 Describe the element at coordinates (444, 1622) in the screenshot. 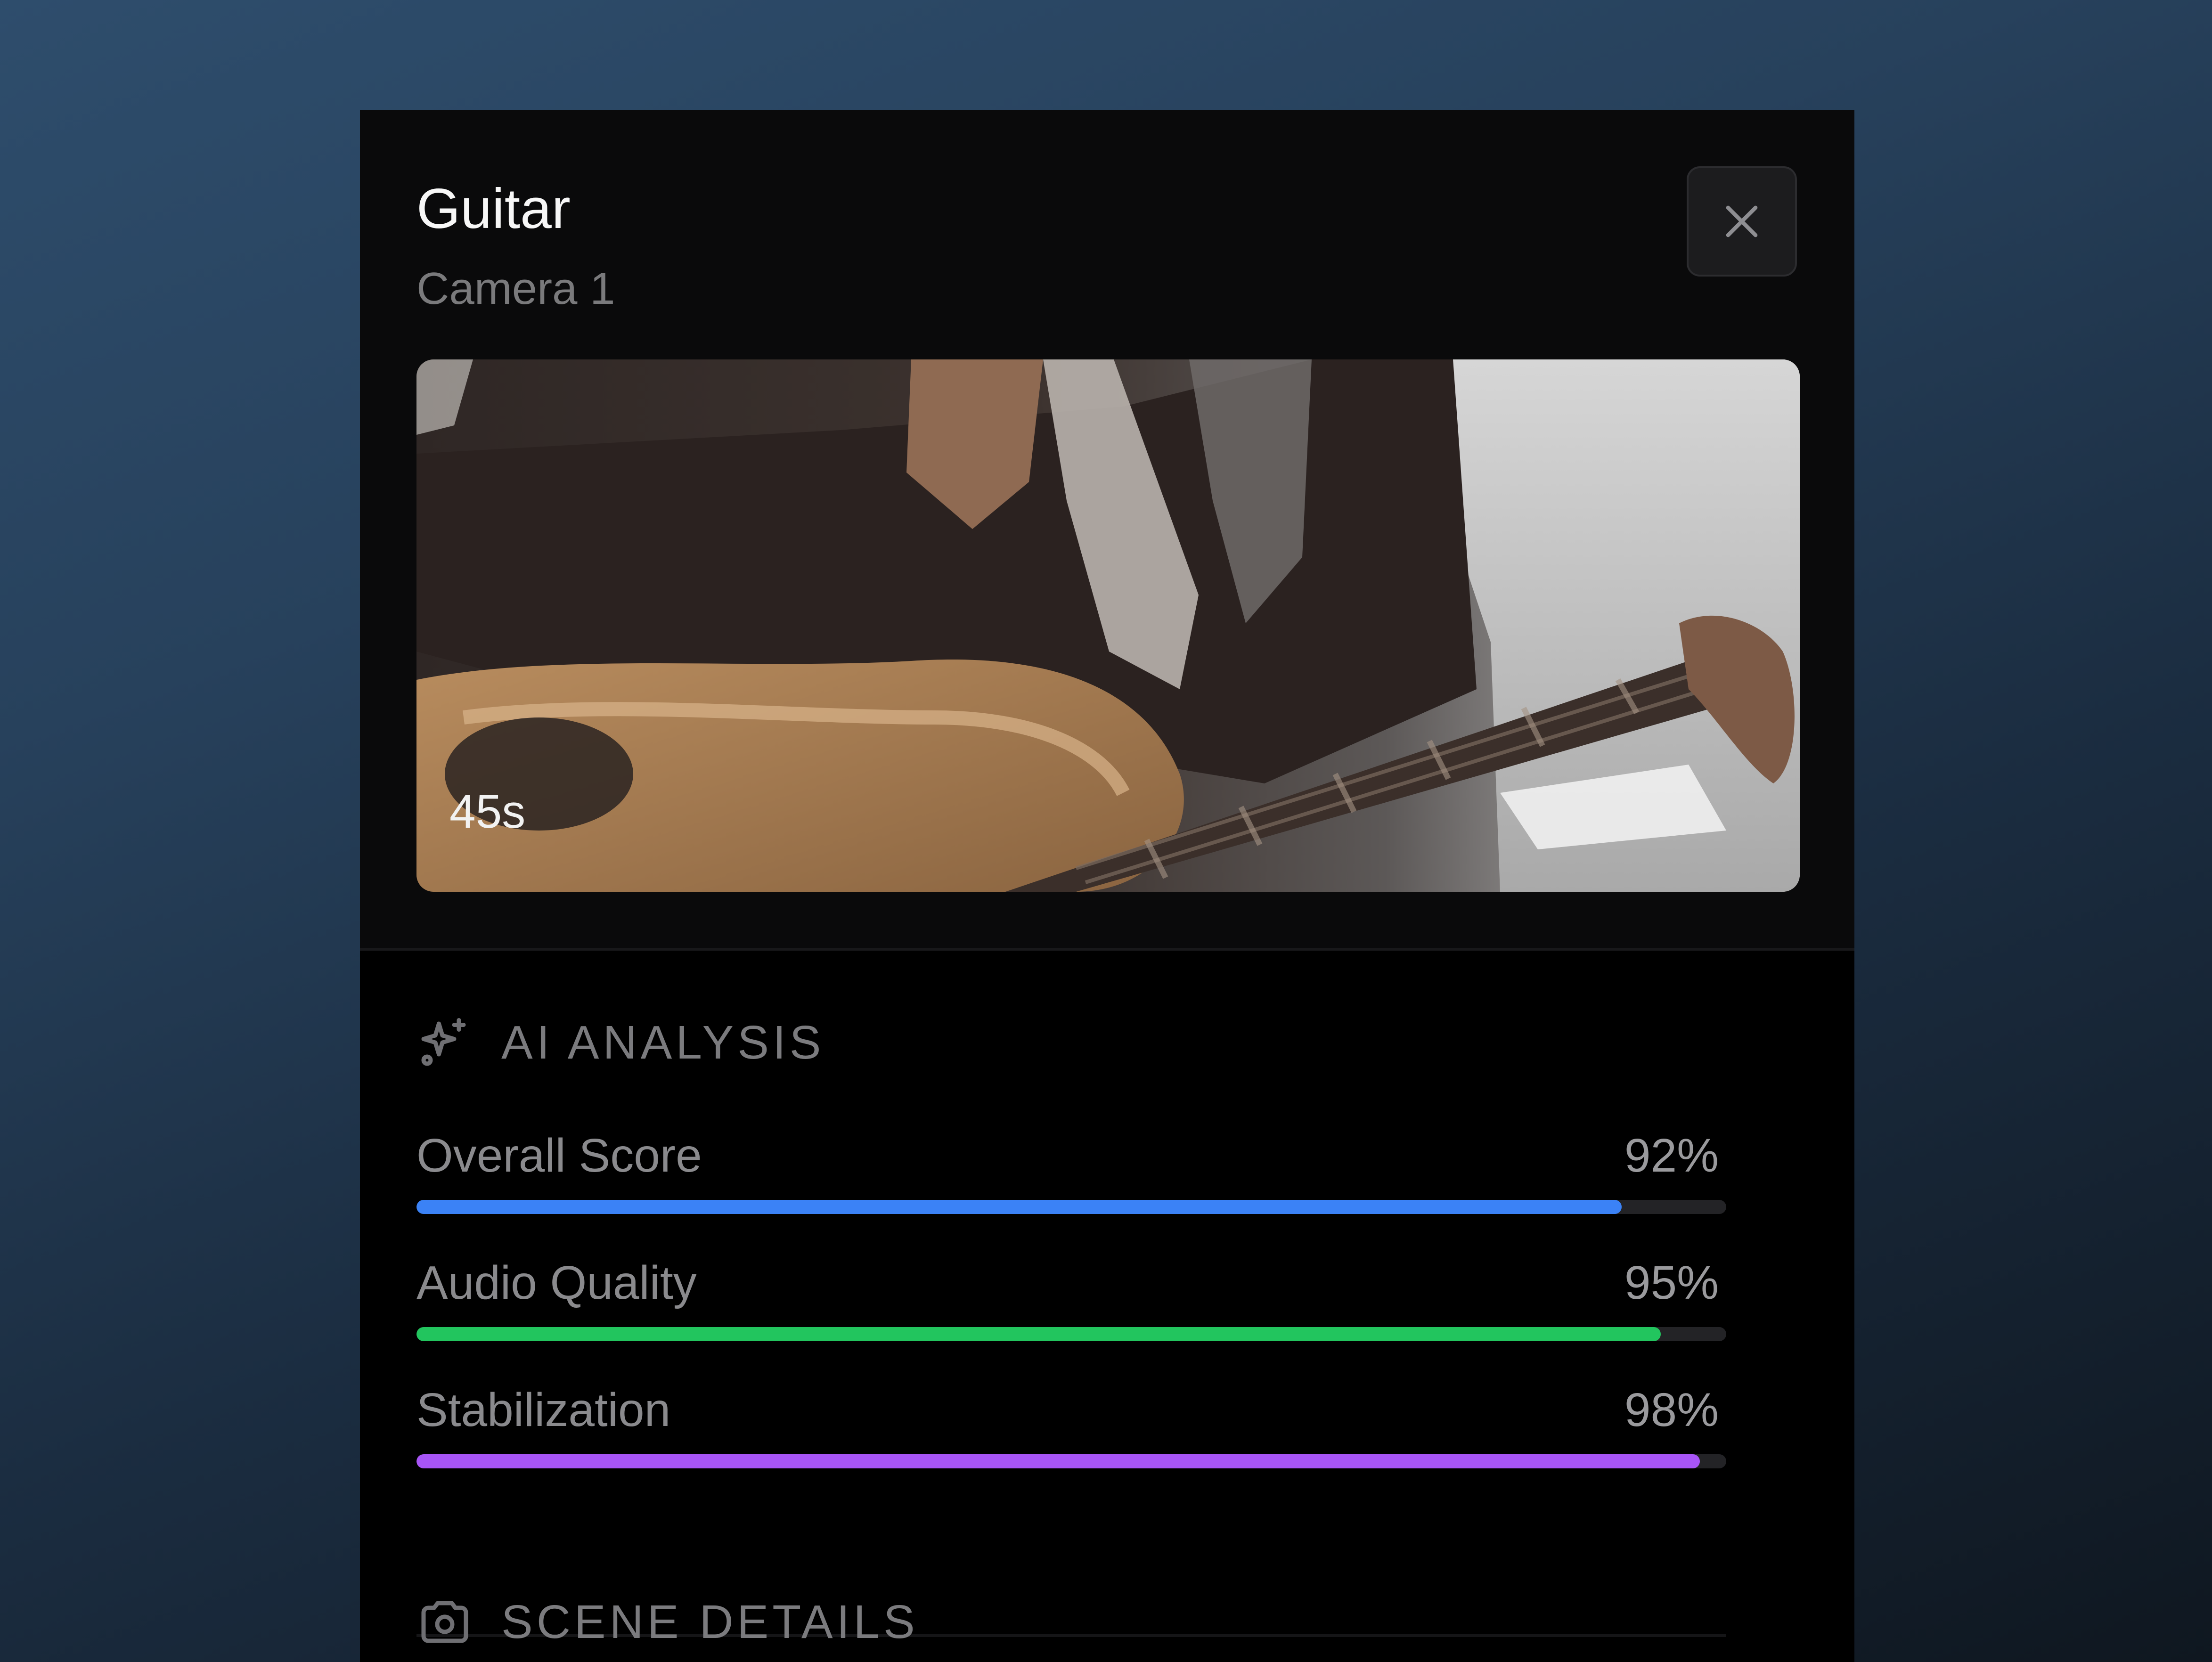

I see `camera-icon` at that location.